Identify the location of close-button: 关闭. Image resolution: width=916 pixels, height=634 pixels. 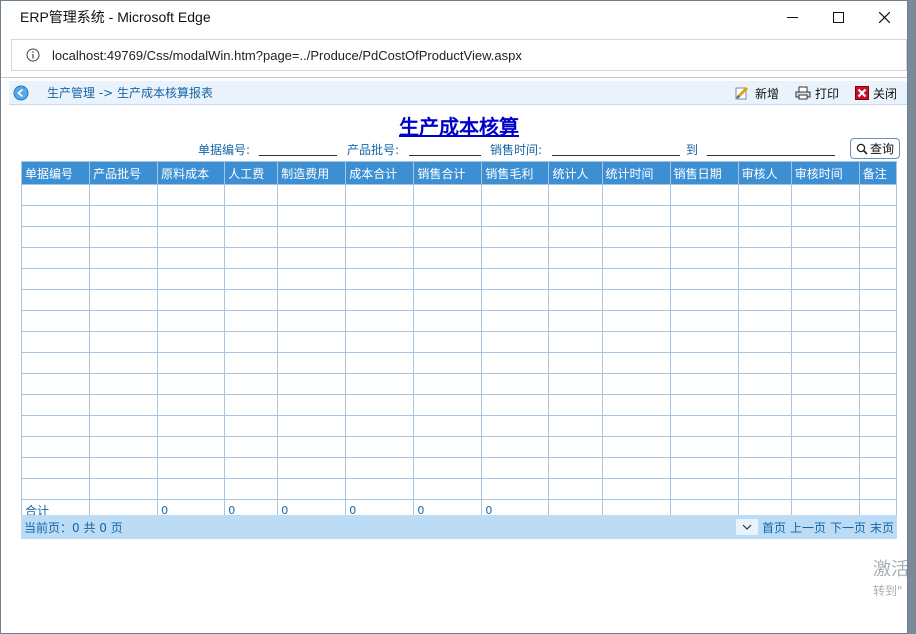
(875, 93).